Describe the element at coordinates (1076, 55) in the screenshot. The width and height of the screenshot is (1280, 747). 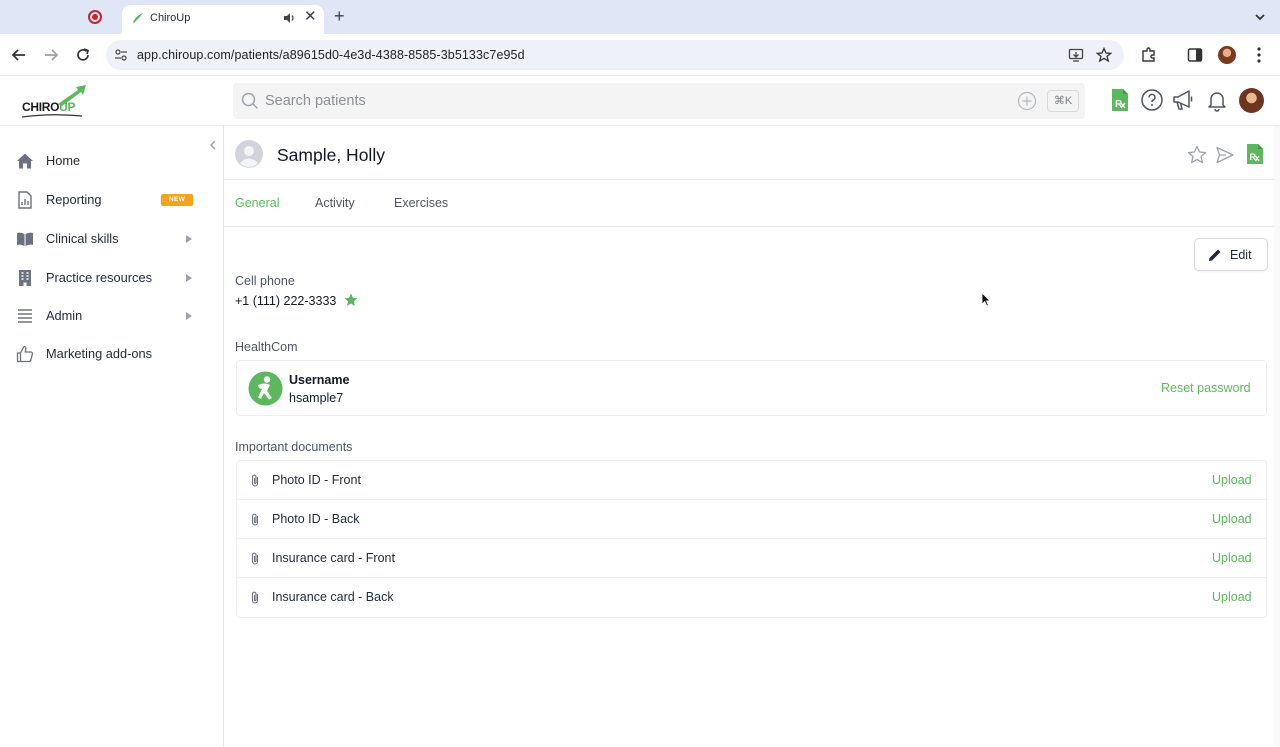
I see `install-app-icon` at that location.